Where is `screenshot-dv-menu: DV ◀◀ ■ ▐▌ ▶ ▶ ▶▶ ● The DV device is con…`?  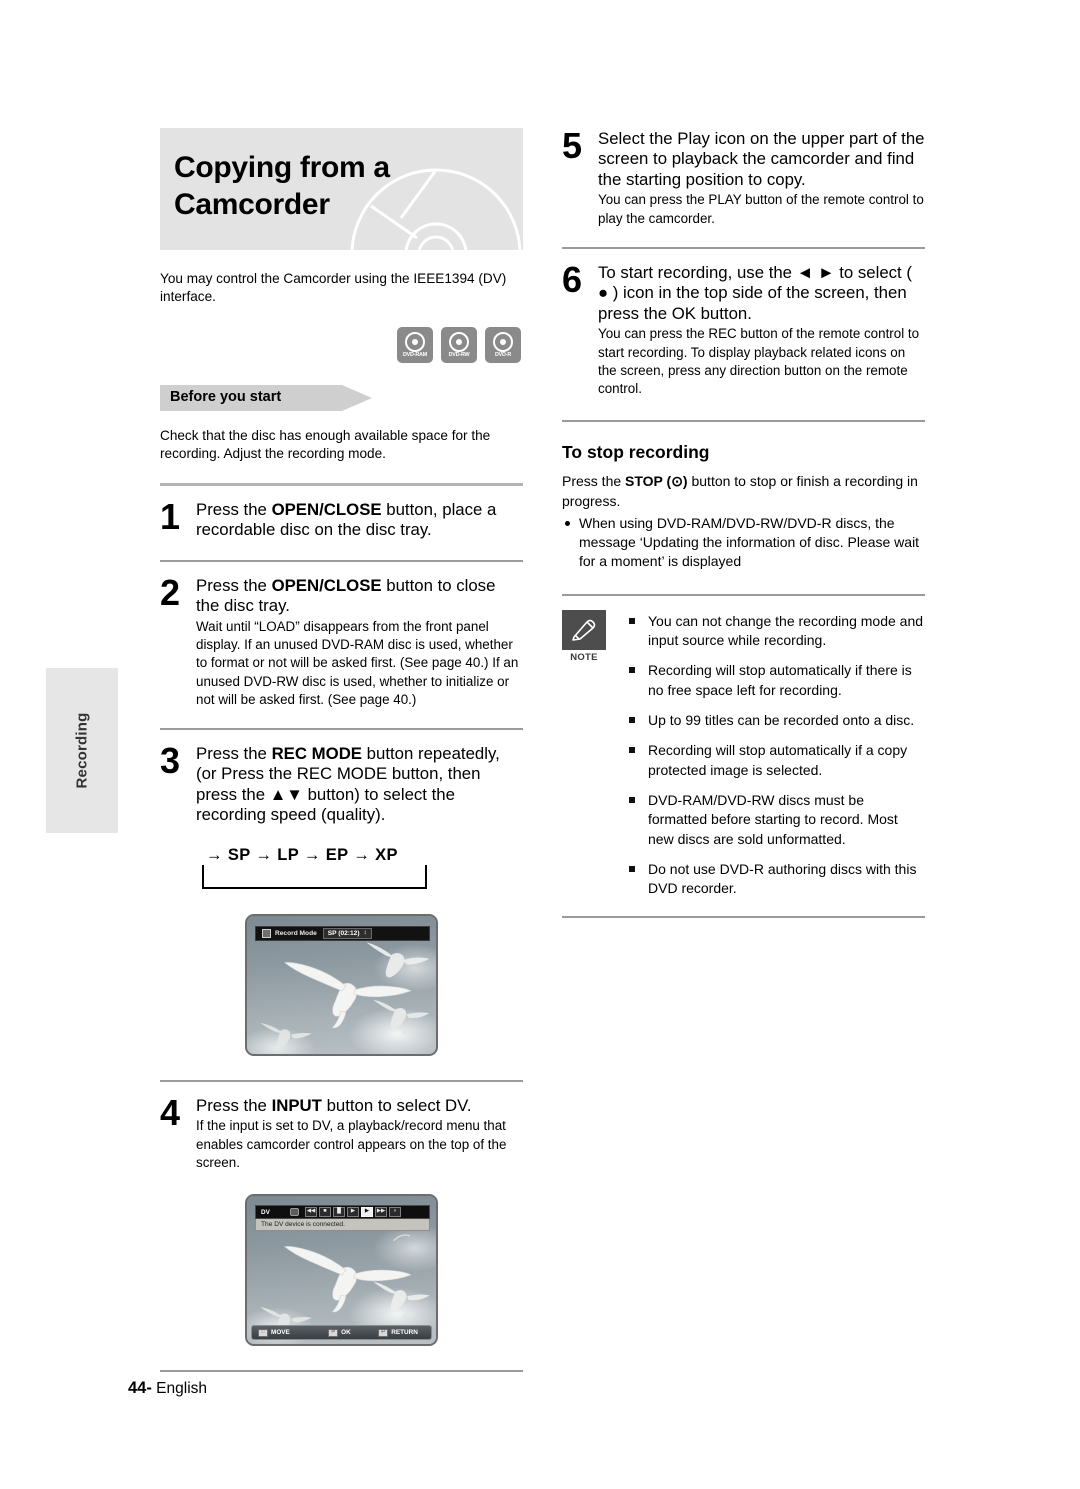
screenshot-dv-menu: DV ◀◀ ■ ▐▌ ▶ ▶ ▶▶ ● The DV device is con… is located at coordinates (341, 1270).